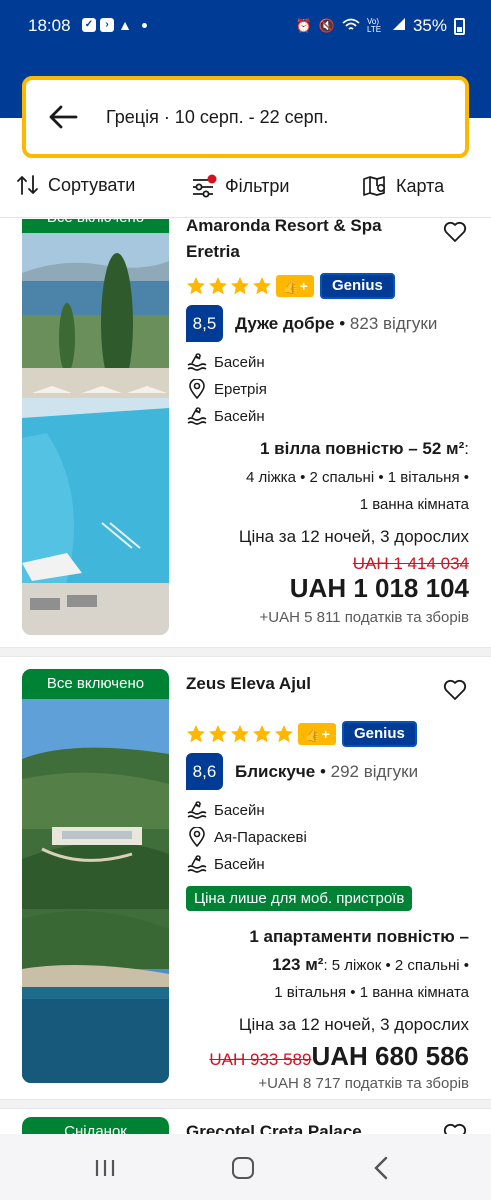 The width and height of the screenshot is (491, 1200). What do you see at coordinates (374, 25) in the screenshot?
I see `volte-icon: Vo) LTE` at bounding box center [374, 25].